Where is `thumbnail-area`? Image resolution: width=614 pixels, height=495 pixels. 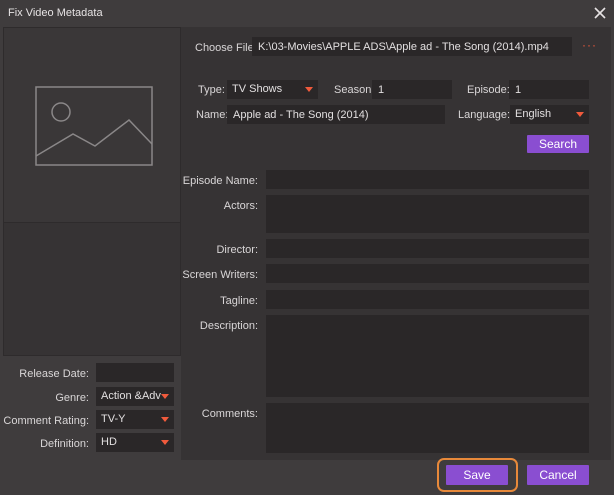 thumbnail-area is located at coordinates (92, 125).